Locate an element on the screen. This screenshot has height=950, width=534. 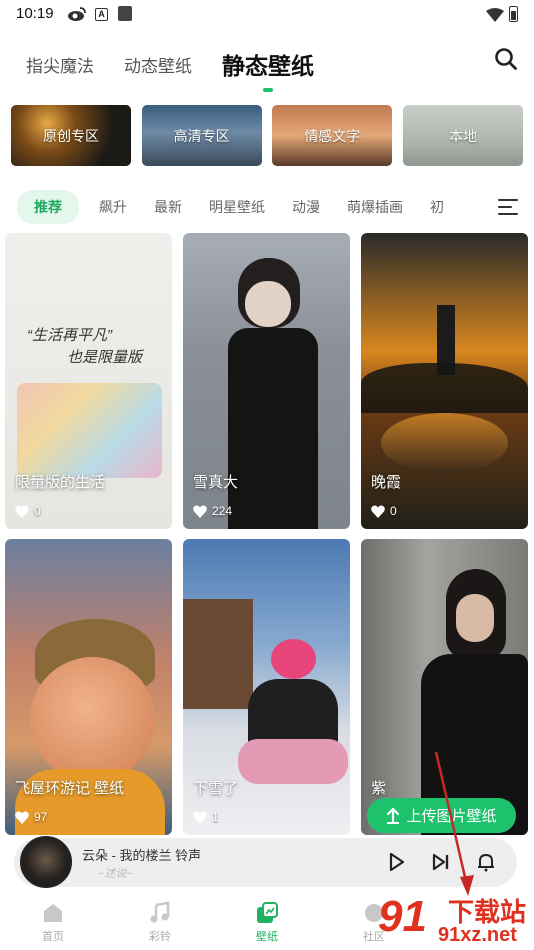
tab-fingertip-magic: 指尖魔法 is located at coordinates (60, 64).